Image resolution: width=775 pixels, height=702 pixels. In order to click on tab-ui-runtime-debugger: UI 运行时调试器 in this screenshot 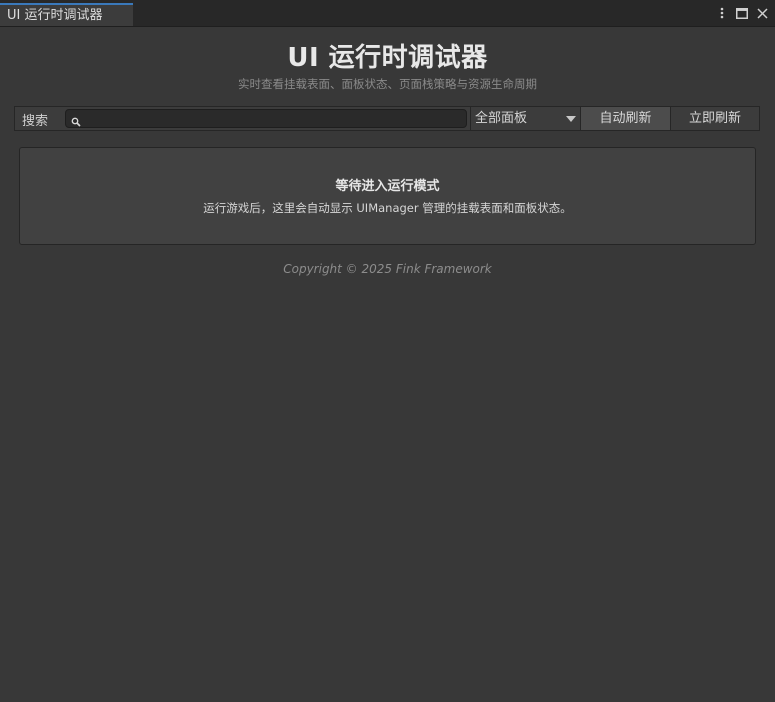, I will do `click(66, 14)`.